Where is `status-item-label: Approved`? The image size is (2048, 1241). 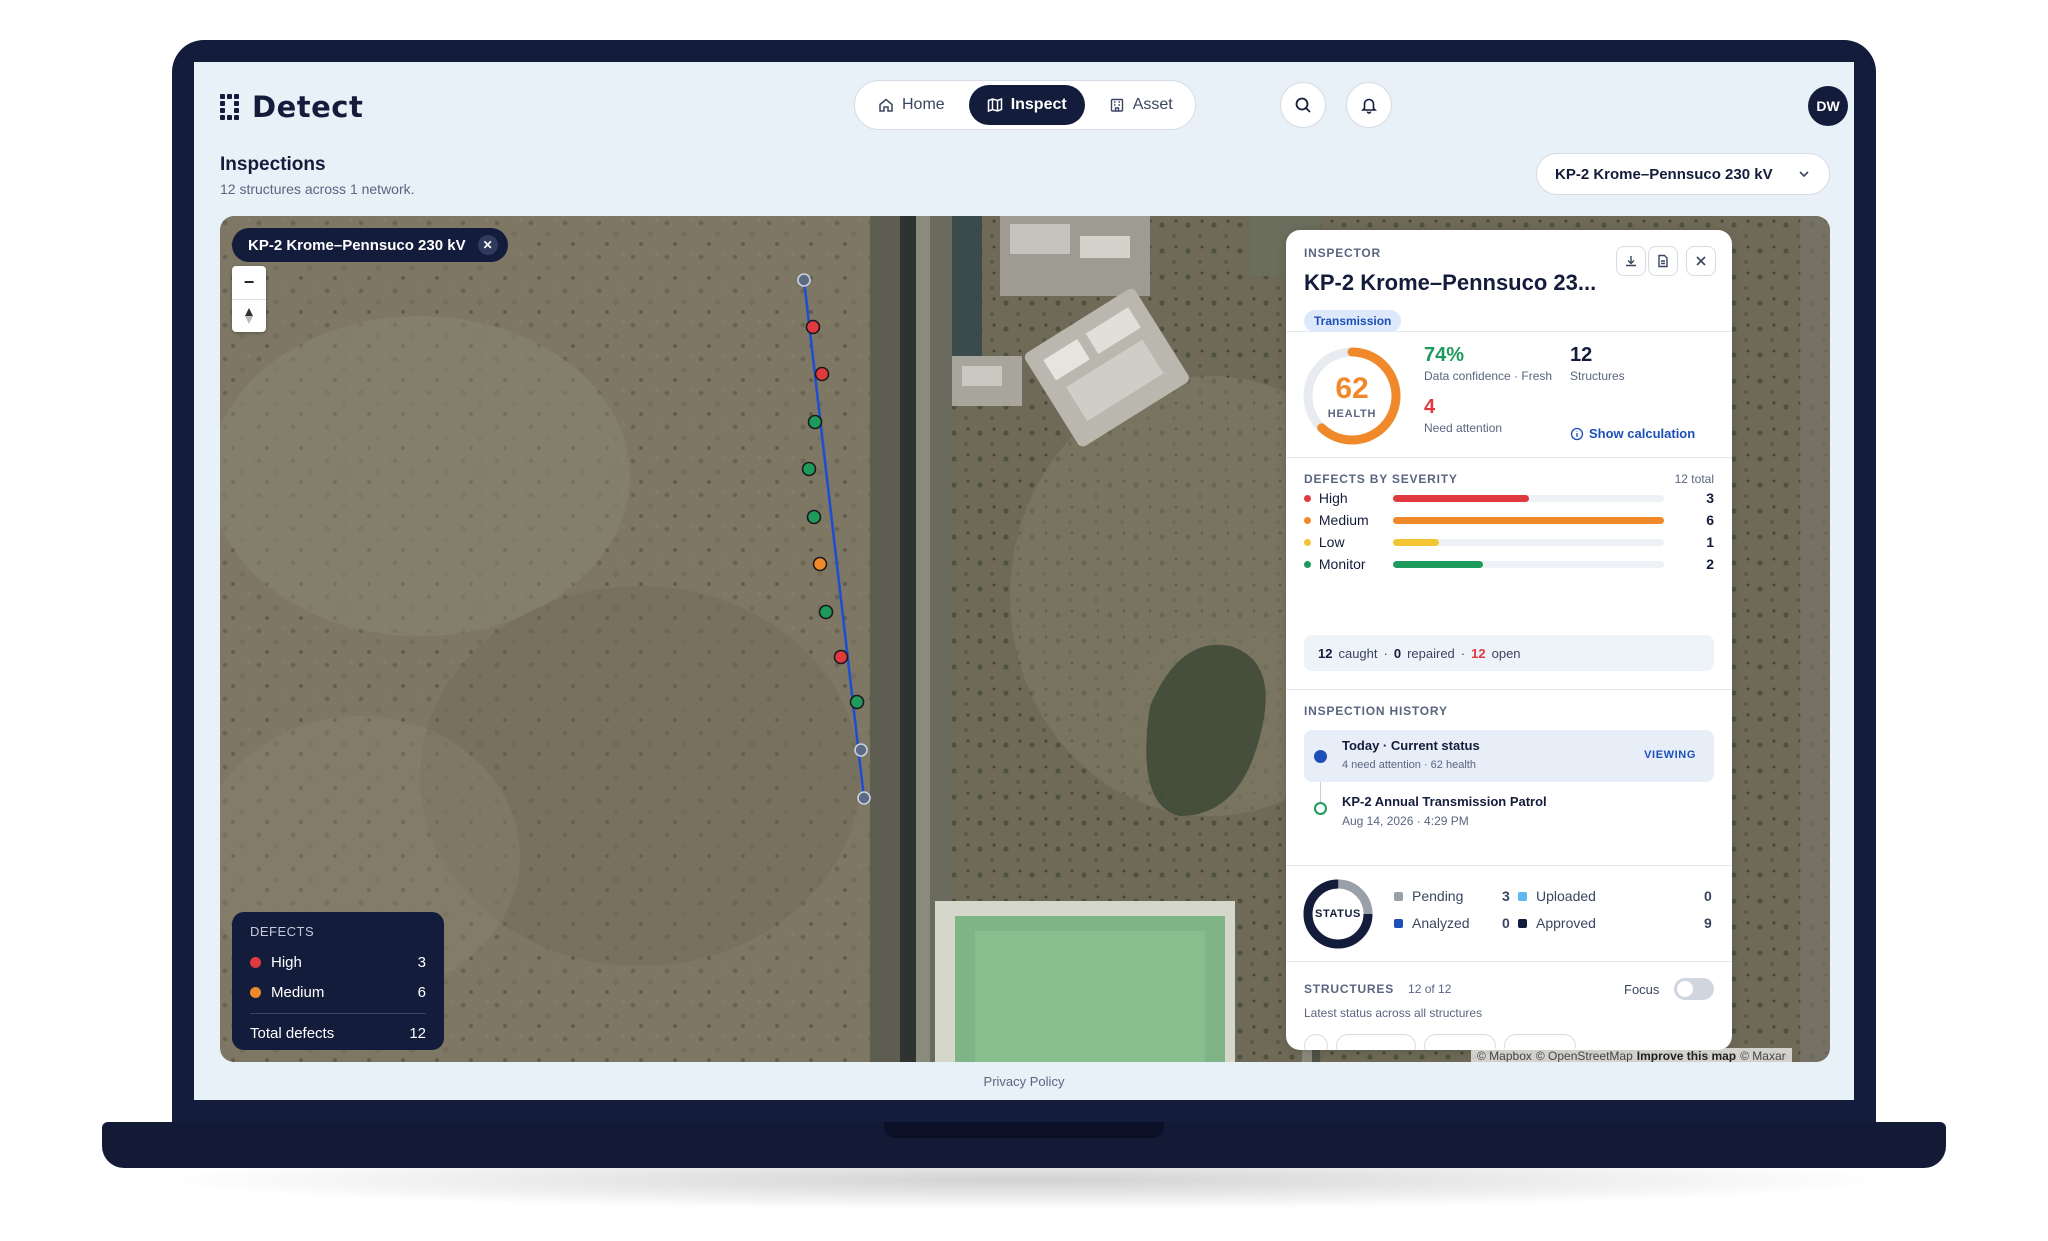
status-item-label: Approved is located at coordinates (1566, 923).